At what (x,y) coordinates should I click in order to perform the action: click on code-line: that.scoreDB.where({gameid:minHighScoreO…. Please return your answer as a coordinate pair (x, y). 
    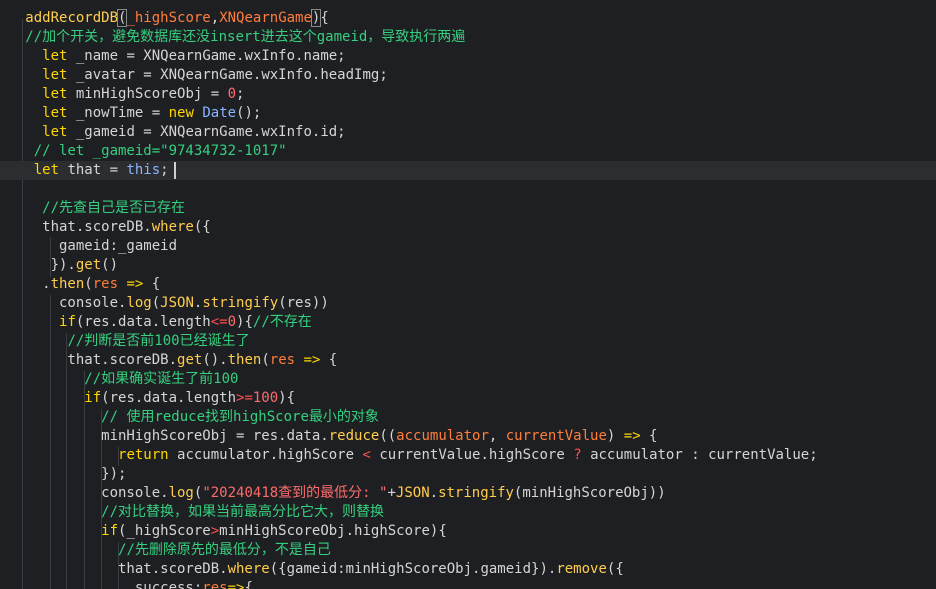
    Looking at the image, I should click on (312, 569).